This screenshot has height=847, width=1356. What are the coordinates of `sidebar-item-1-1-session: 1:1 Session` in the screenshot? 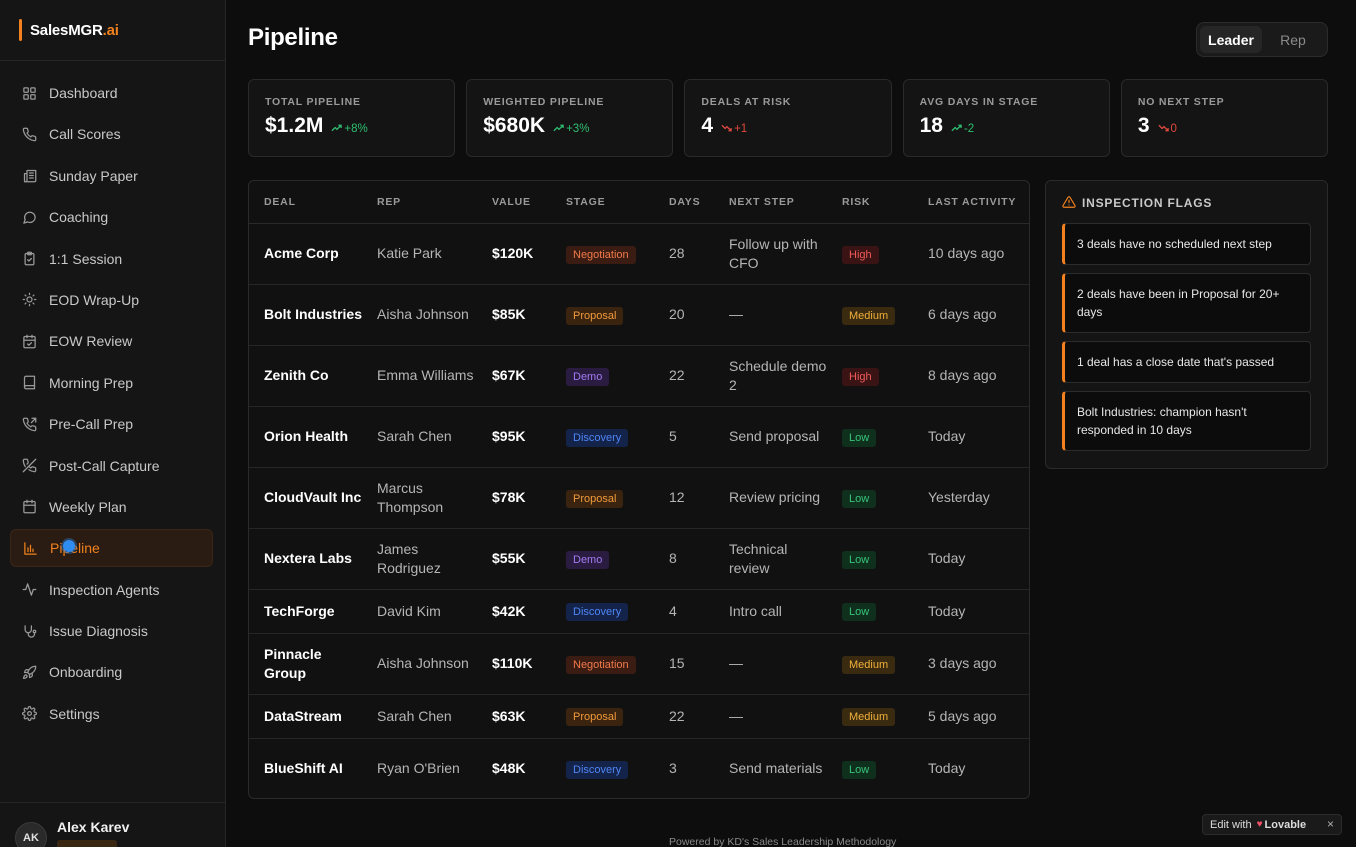 It's located at (111, 259).